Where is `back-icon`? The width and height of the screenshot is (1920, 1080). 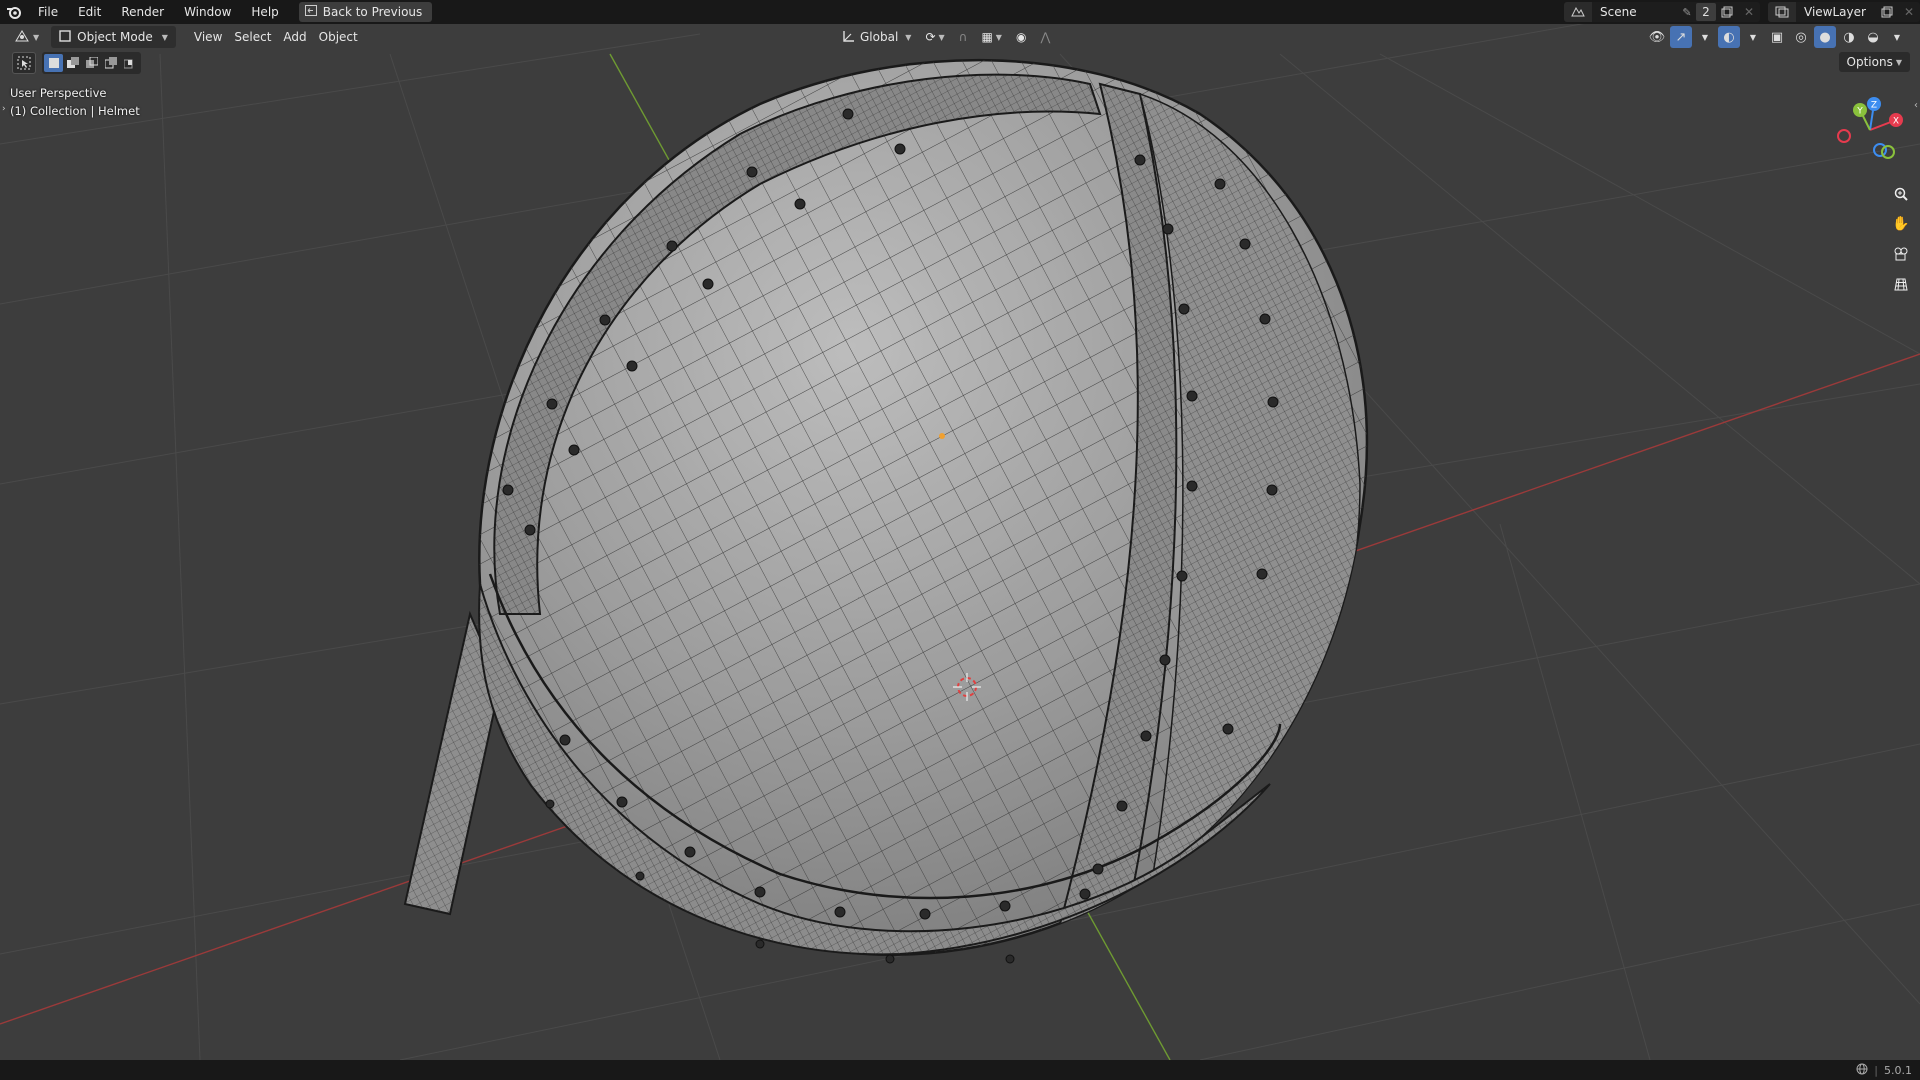 back-icon is located at coordinates (310, 12).